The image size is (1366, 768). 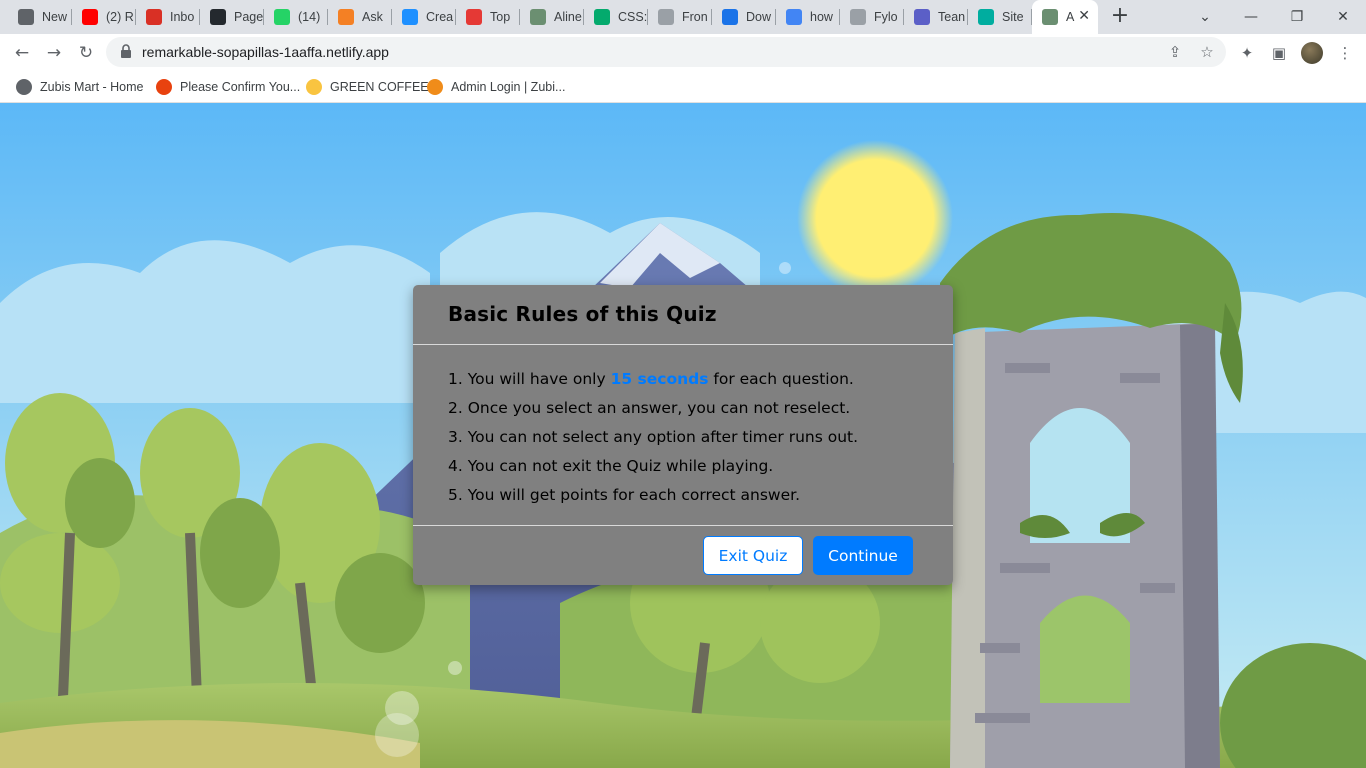 What do you see at coordinates (1343, 17) in the screenshot?
I see `close-window-button: ✕` at bounding box center [1343, 17].